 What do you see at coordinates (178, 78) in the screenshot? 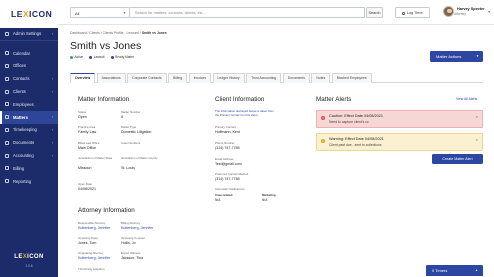
I see `tab-billing: Billing` at bounding box center [178, 78].